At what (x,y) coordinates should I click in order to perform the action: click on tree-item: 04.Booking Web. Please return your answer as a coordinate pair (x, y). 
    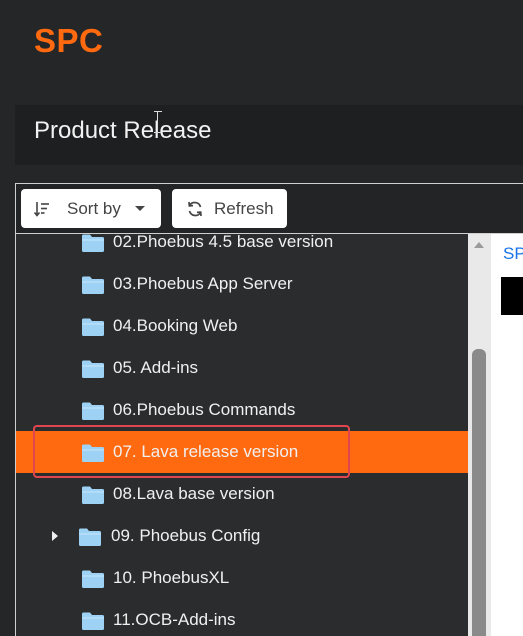
    Looking at the image, I should click on (242, 326).